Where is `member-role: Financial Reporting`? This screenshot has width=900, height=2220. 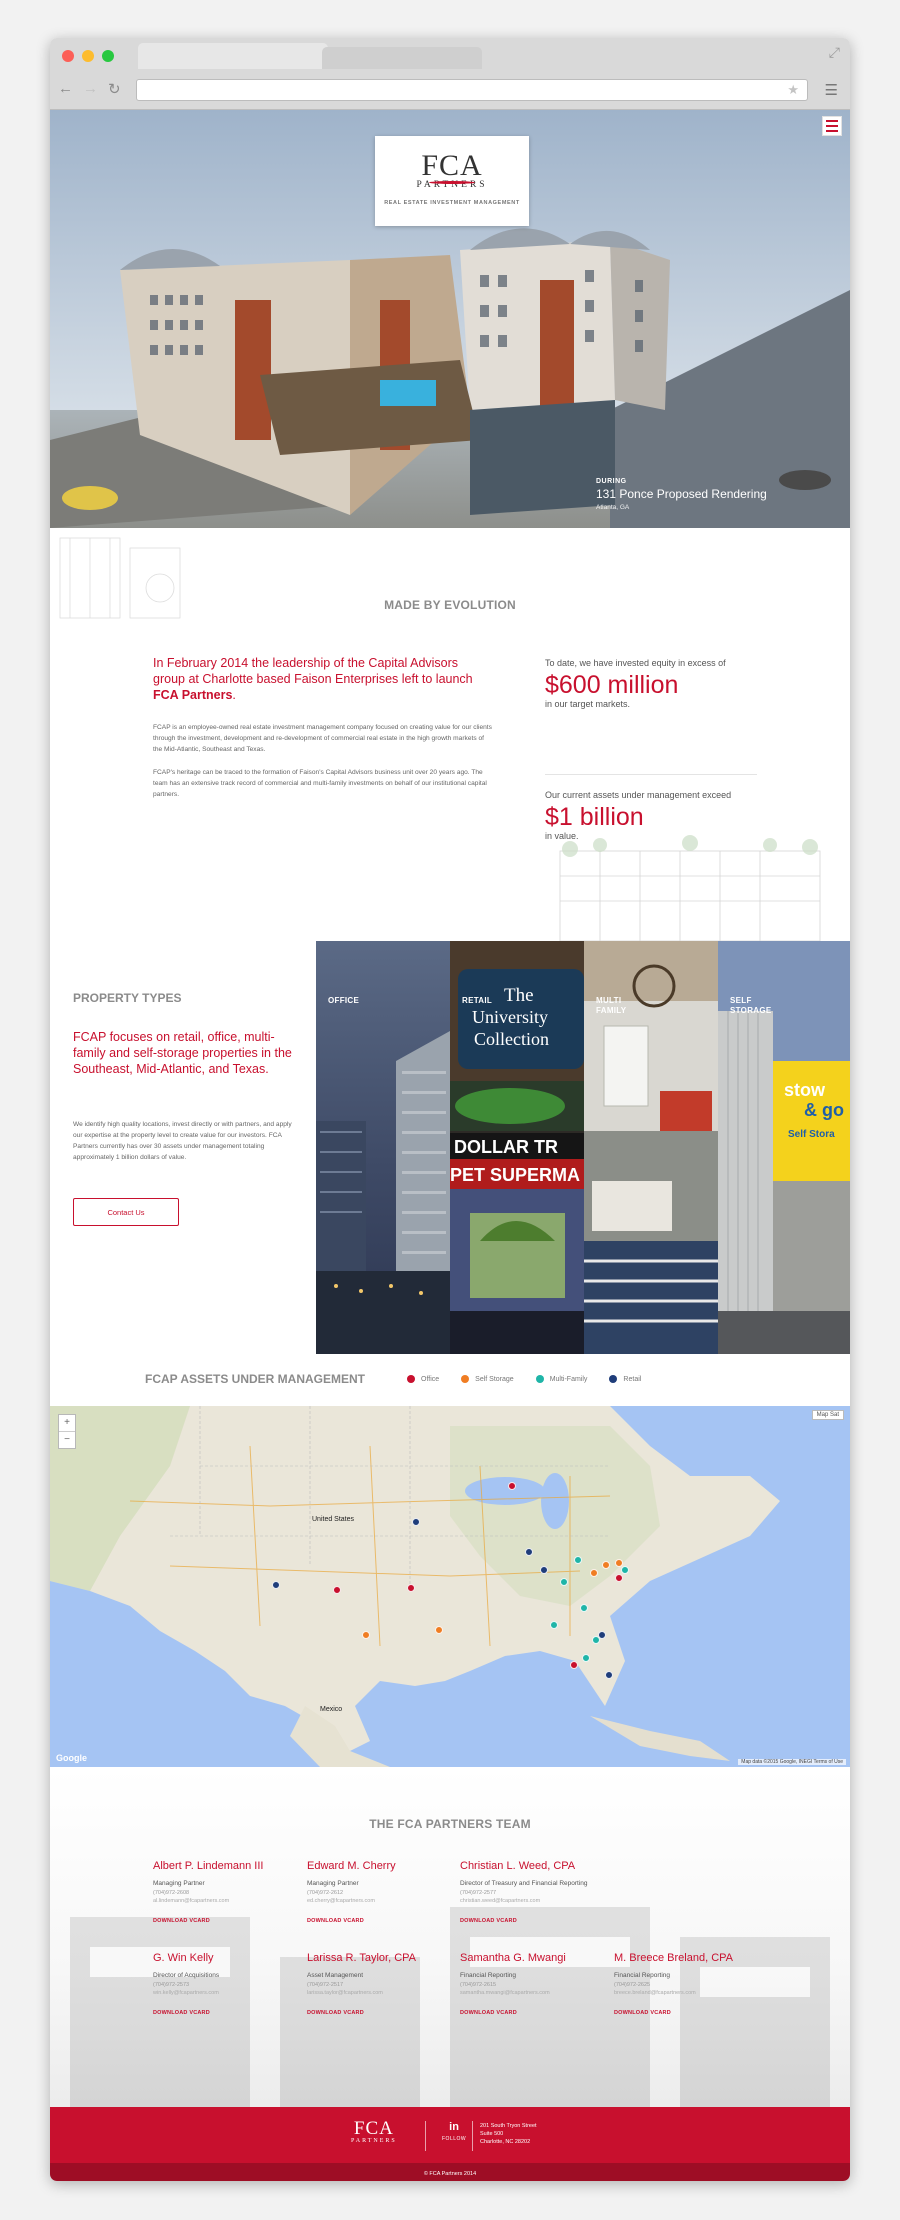
member-role: Financial Reporting is located at coordinates (642, 1975).